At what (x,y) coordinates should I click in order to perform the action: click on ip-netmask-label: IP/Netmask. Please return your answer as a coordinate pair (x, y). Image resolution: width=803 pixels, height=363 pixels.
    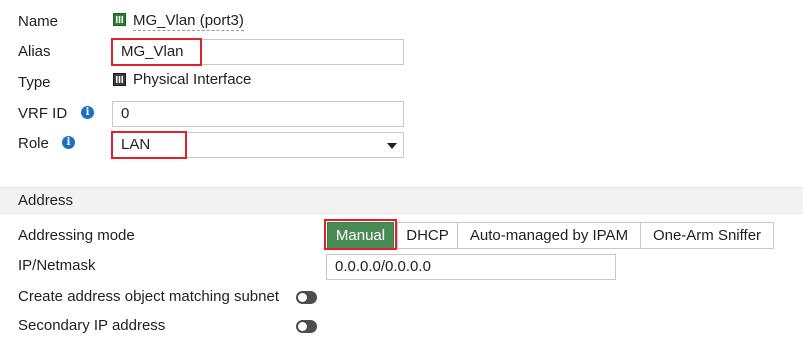
    Looking at the image, I should click on (57, 265).